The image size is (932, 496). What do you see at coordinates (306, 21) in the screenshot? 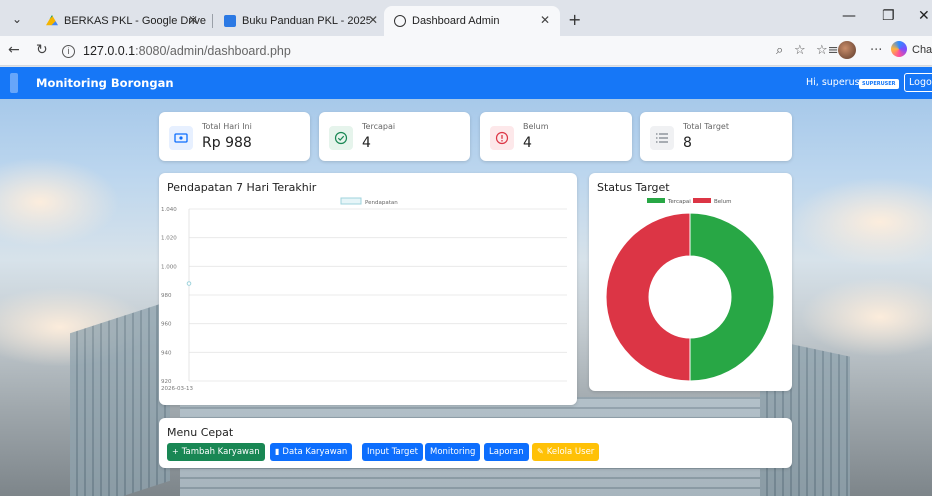
I see `tab-title: Buku Panduan PKL - 2025.docx - G` at bounding box center [306, 21].